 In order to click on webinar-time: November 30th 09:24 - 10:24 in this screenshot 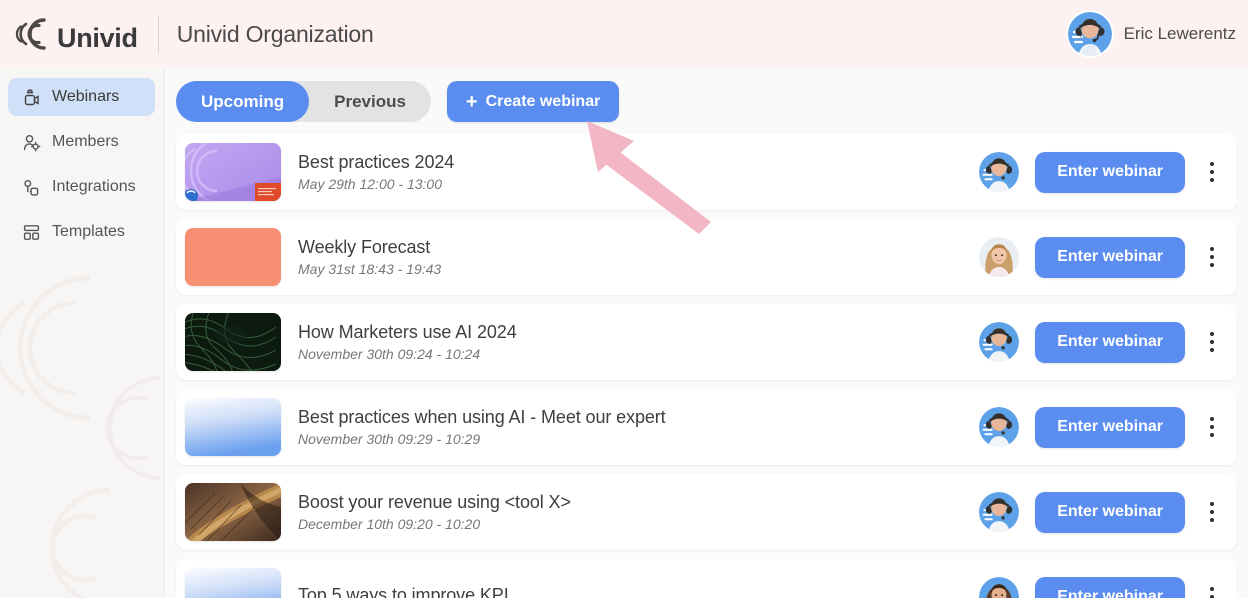, I will do `click(389, 354)`.